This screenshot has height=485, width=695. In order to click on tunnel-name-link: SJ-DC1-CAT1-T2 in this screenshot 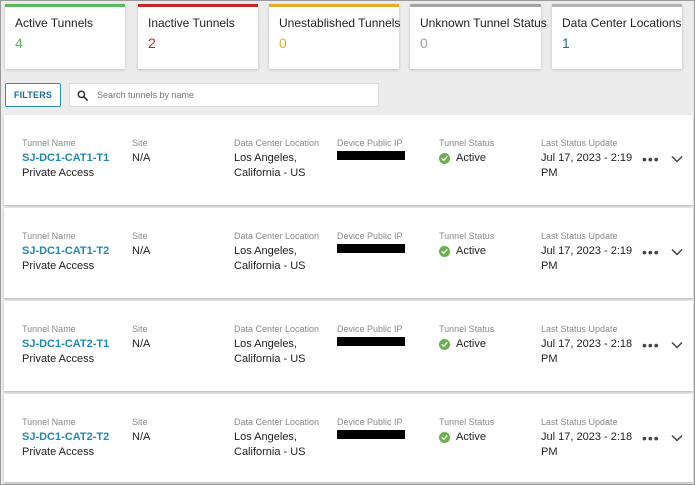, I will do `click(65, 251)`.